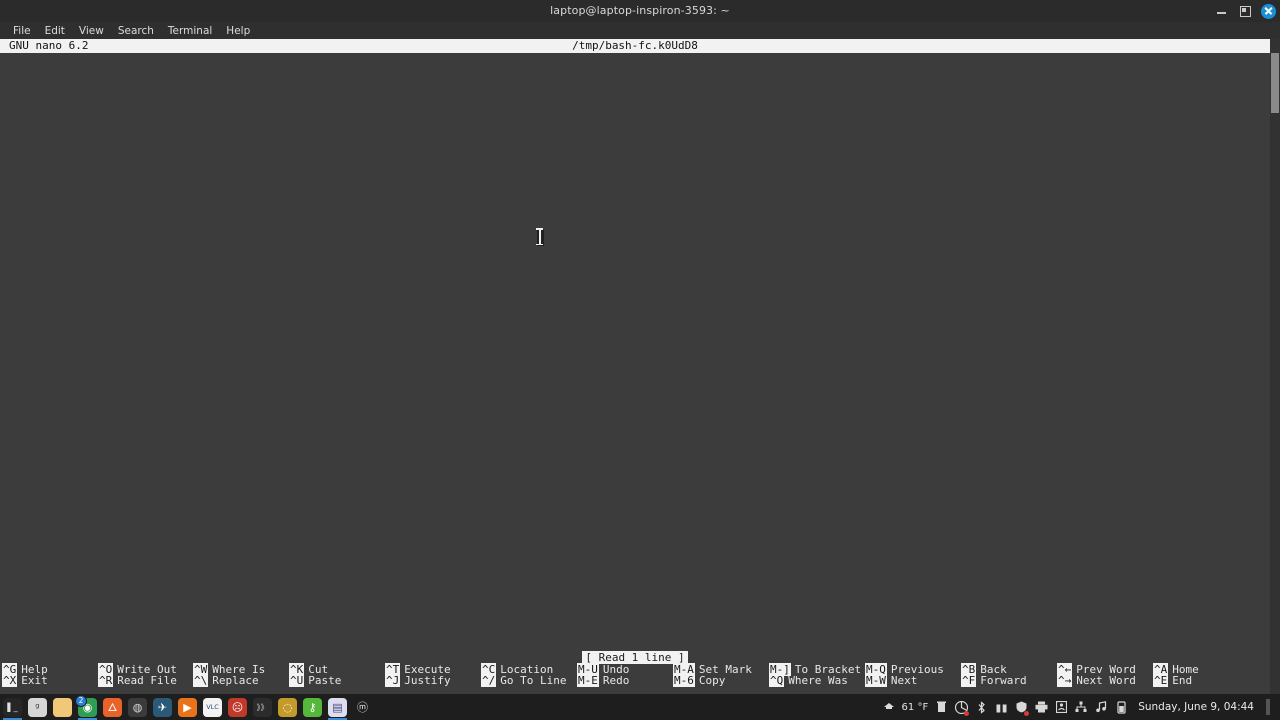 The height and width of the screenshot is (720, 1280). I want to click on menu-item-file: File, so click(22, 31).